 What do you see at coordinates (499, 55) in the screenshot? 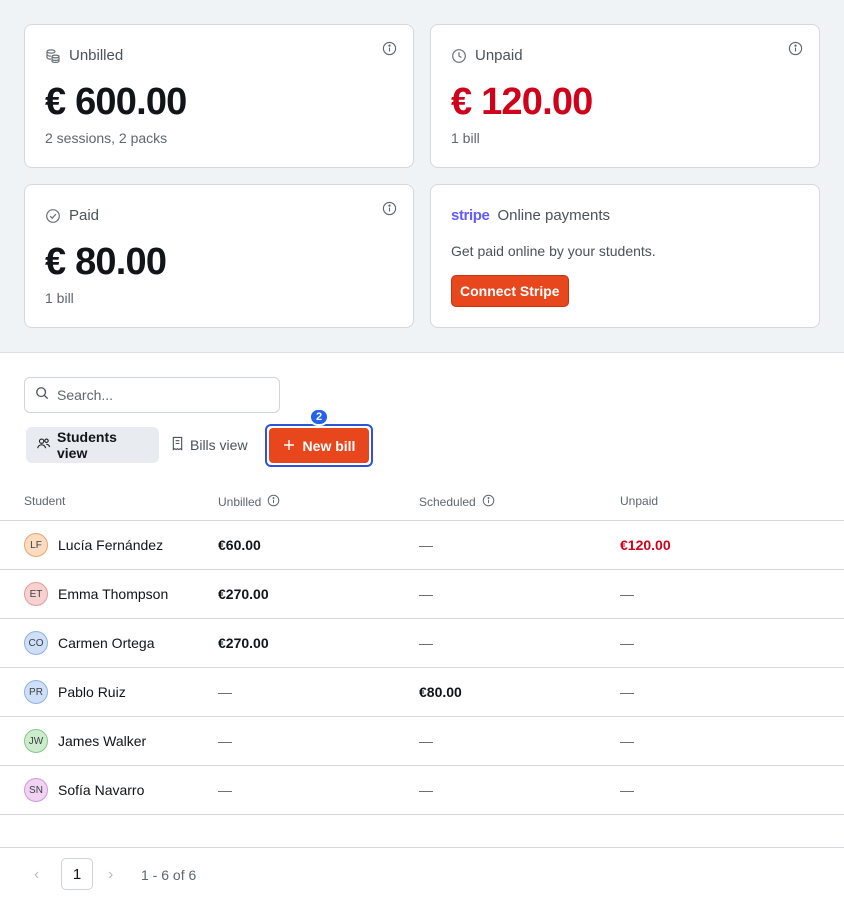
I see `unpaid-card-label: Unpaid` at bounding box center [499, 55].